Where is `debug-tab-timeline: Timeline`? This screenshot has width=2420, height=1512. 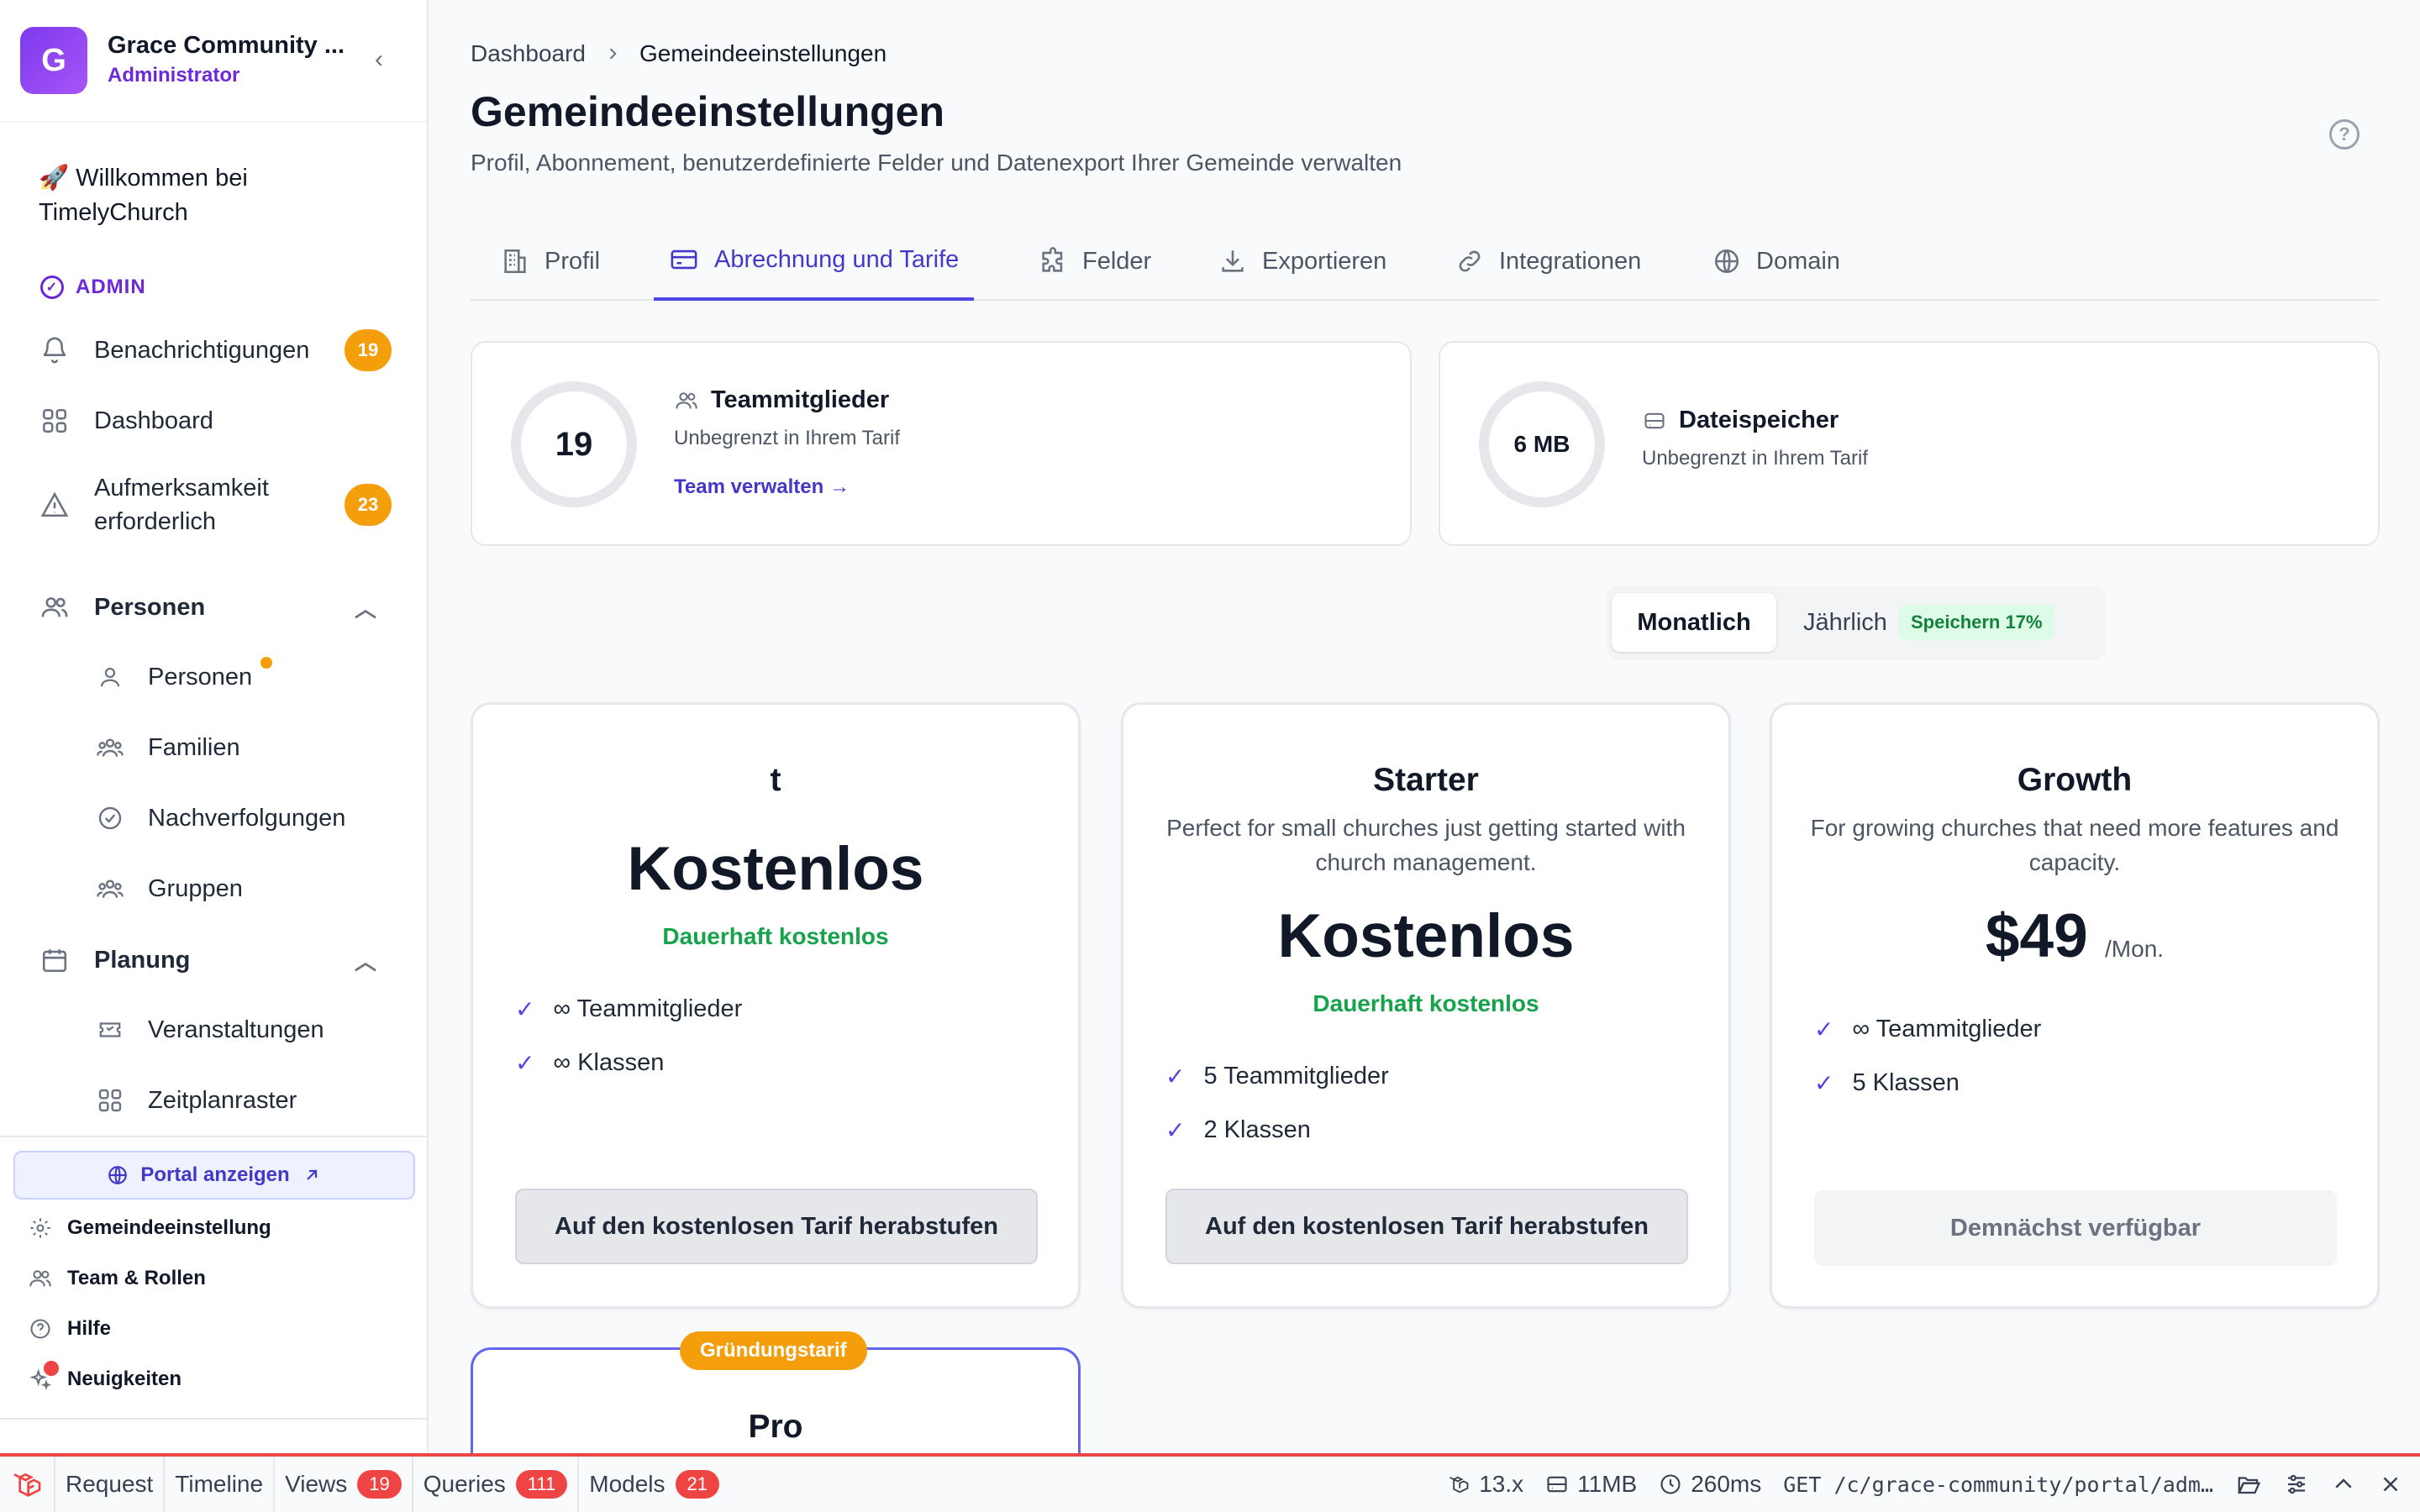
debug-tab-timeline: Timeline is located at coordinates (220, 1484).